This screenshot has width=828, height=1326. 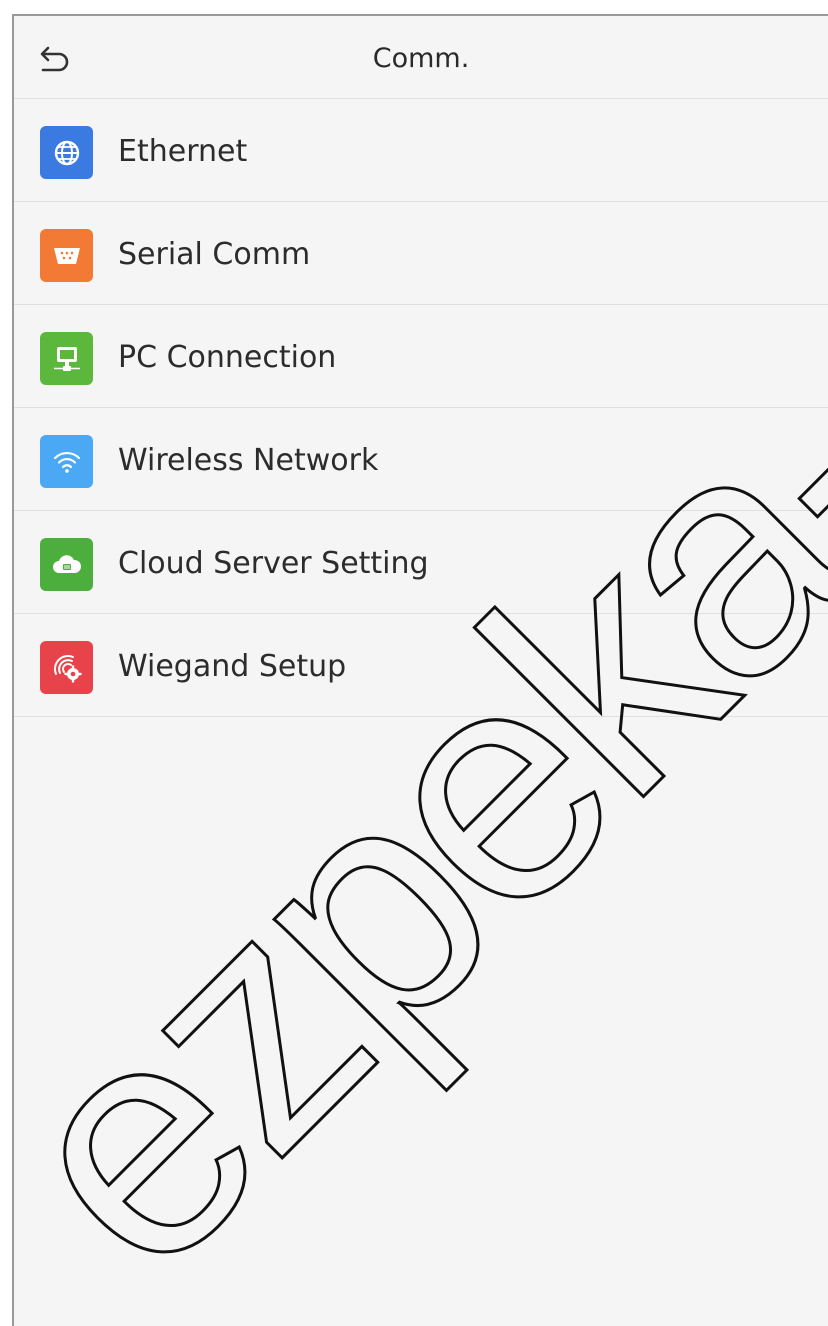 I want to click on menu-item-wireless-network: Wireless Network, so click(x=421, y=459).